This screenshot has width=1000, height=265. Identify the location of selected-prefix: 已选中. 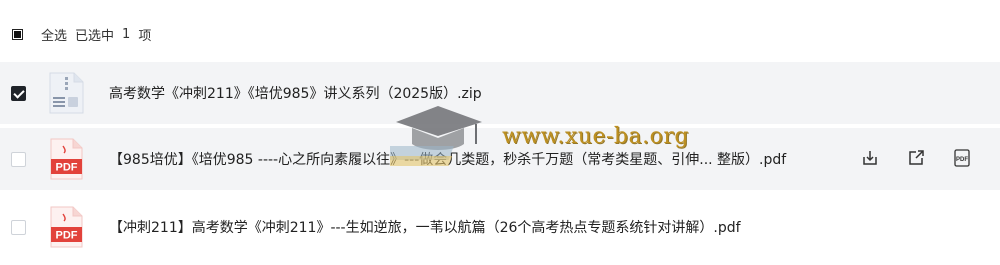
(95, 36).